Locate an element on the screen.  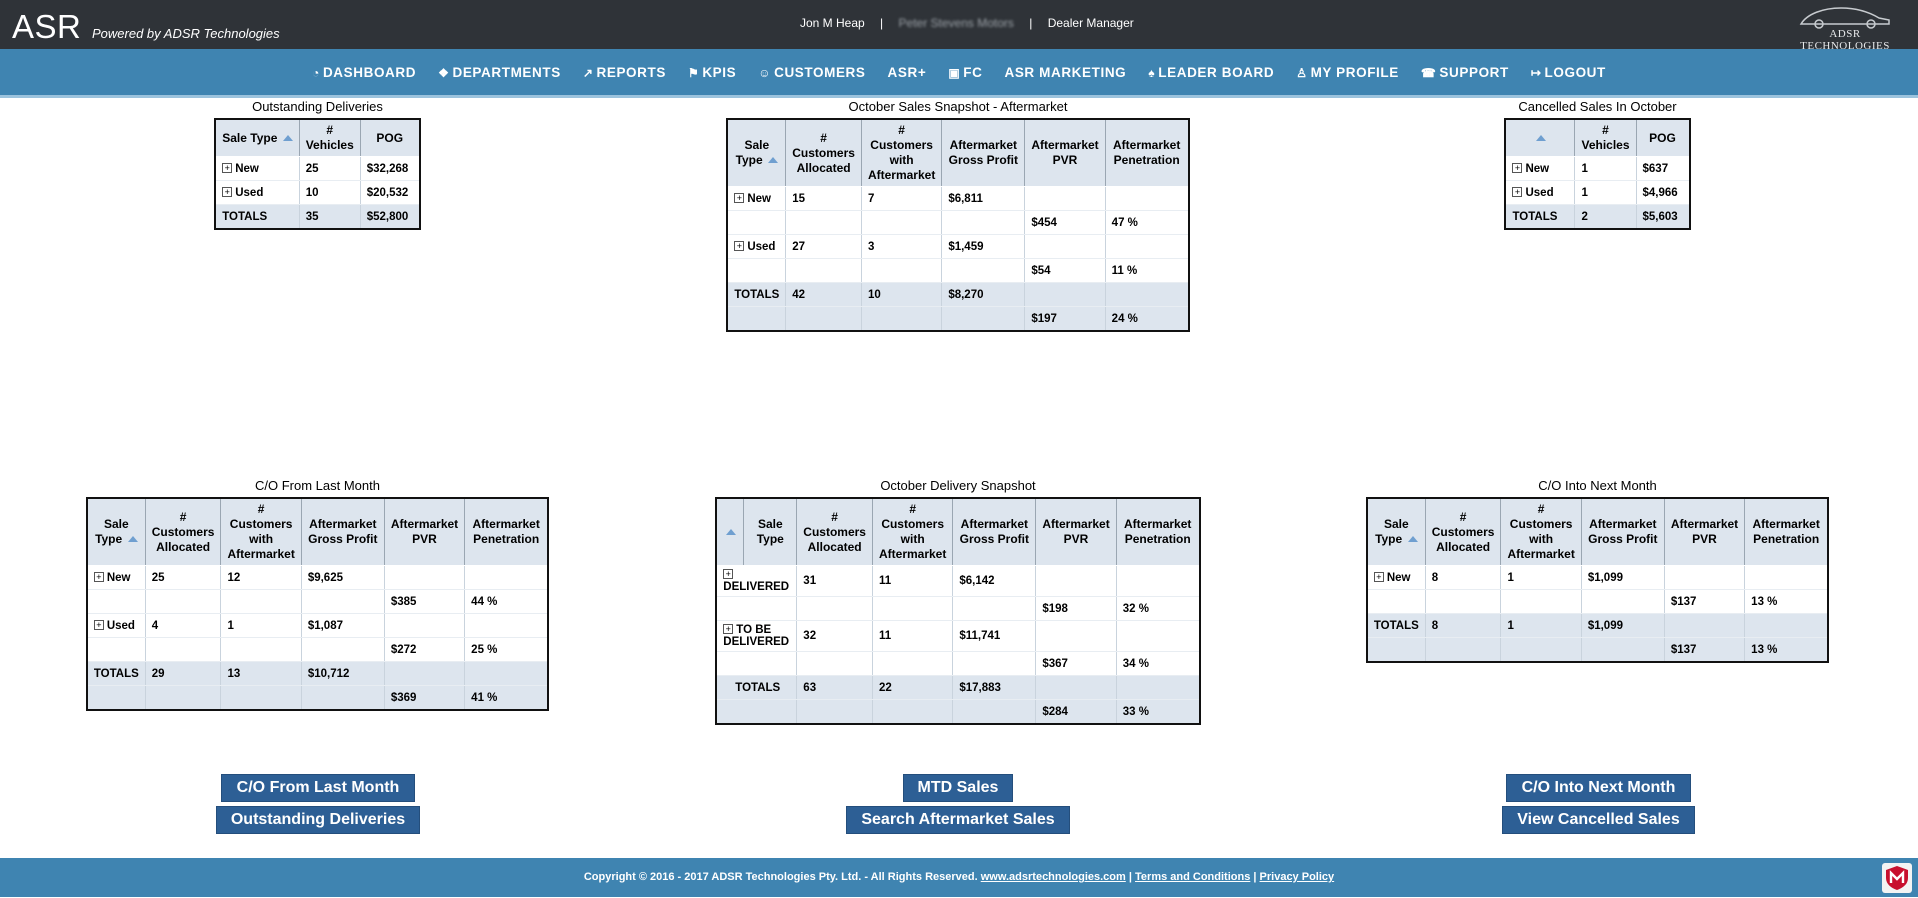
cell-with: 22 is located at coordinates (913, 687).